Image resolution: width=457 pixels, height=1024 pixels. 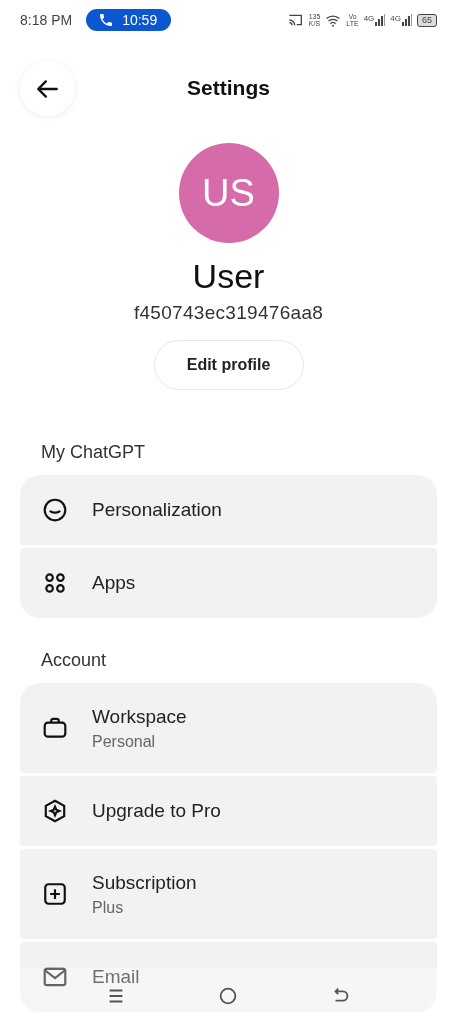 I want to click on battery-level: 65, so click(x=427, y=20).